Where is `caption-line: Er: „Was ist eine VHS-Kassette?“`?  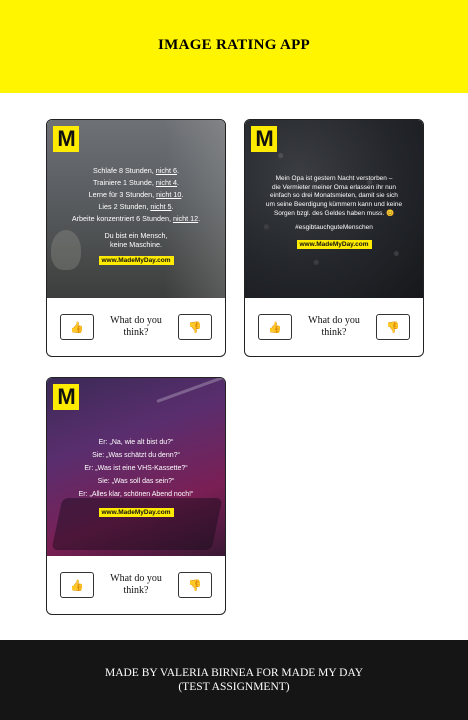
caption-line: Er: „Was ist eine VHS-Kassette?“ is located at coordinates (136, 468).